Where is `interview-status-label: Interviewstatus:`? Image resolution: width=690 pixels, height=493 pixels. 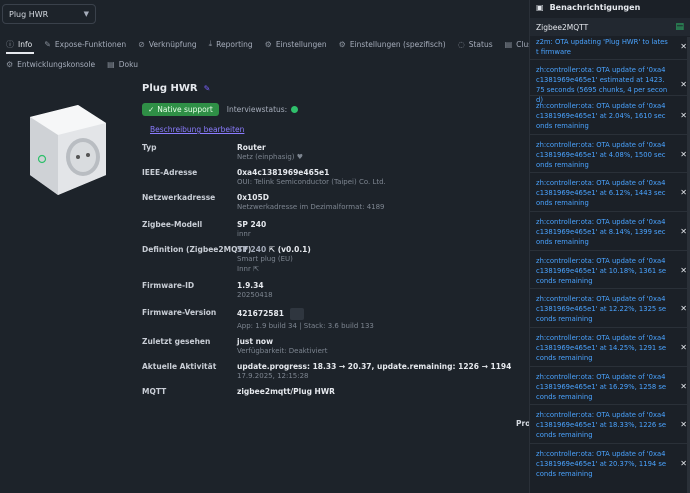 interview-status-label: Interviewstatus: is located at coordinates (257, 109).